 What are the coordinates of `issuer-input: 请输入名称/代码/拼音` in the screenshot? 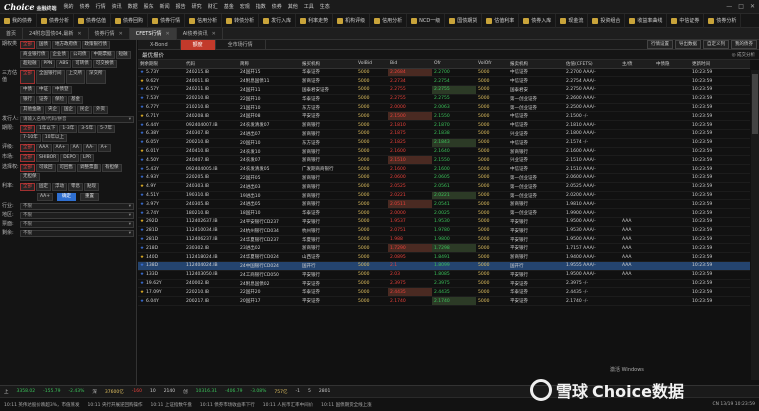 It's located at (77, 119).